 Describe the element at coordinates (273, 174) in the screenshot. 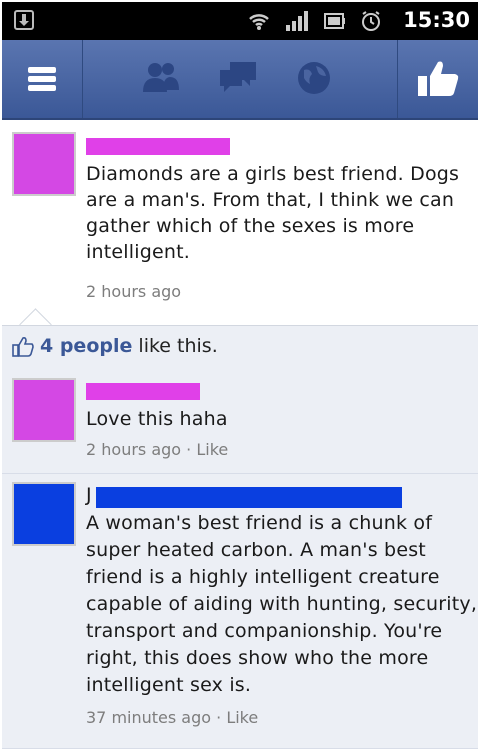

I see `post-text-line-1: Diamonds are a girls best friend. Dogs` at that location.